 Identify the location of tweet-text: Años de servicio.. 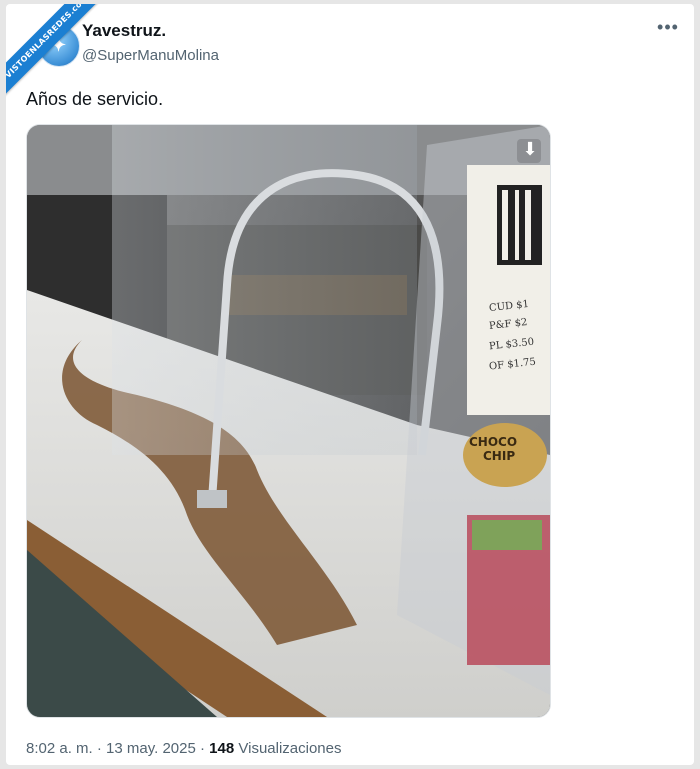
(95, 99).